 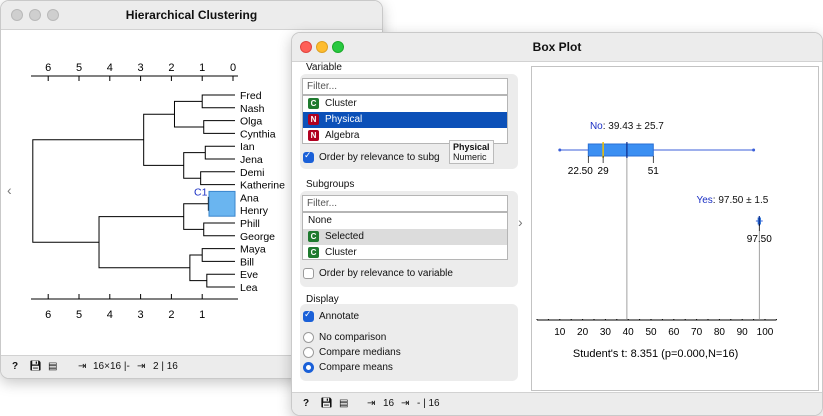 I want to click on leaf-label: Eve, so click(x=249, y=275).